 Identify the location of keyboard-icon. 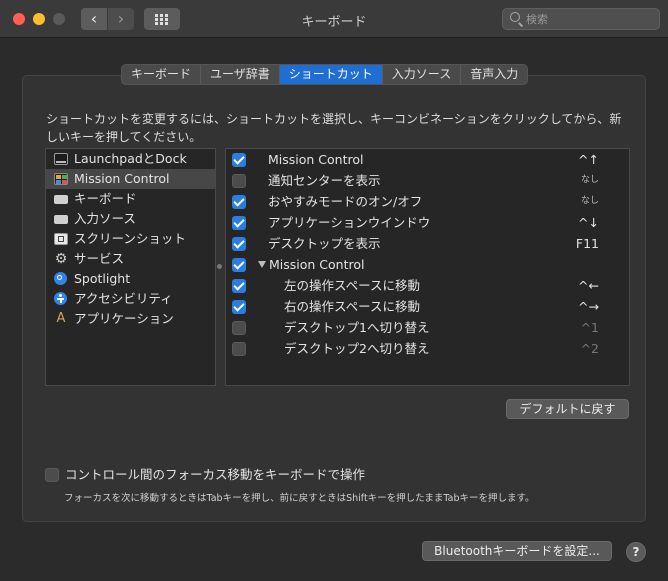
(61, 199).